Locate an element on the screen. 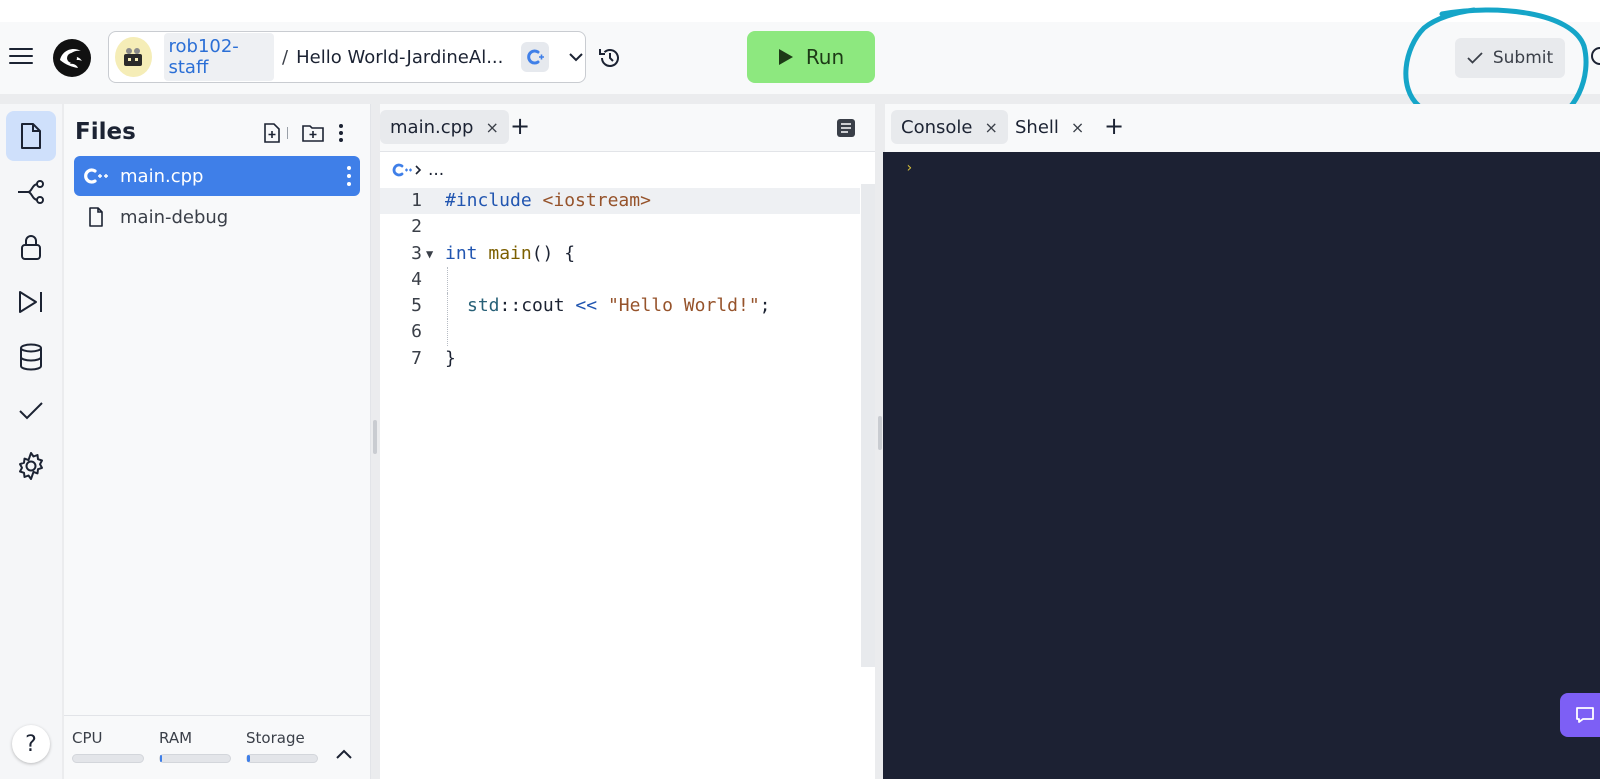  avatar is located at coordinates (133, 57).